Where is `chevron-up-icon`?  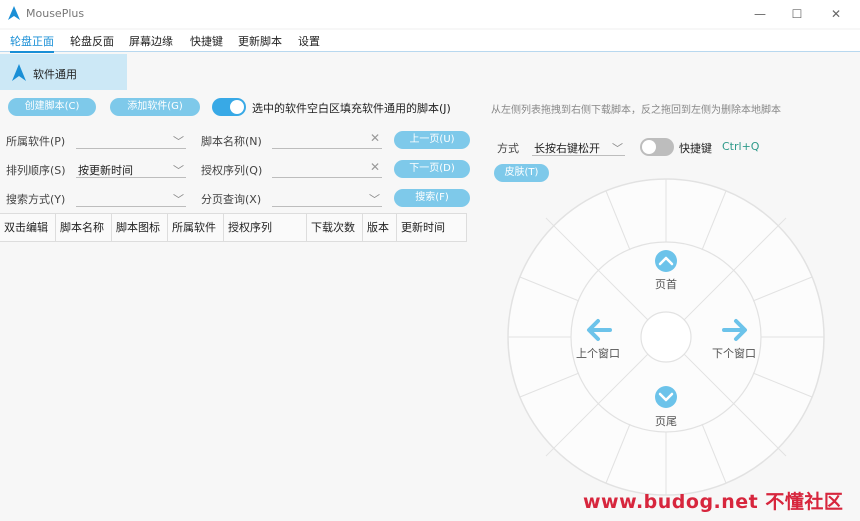 chevron-up-icon is located at coordinates (666, 261).